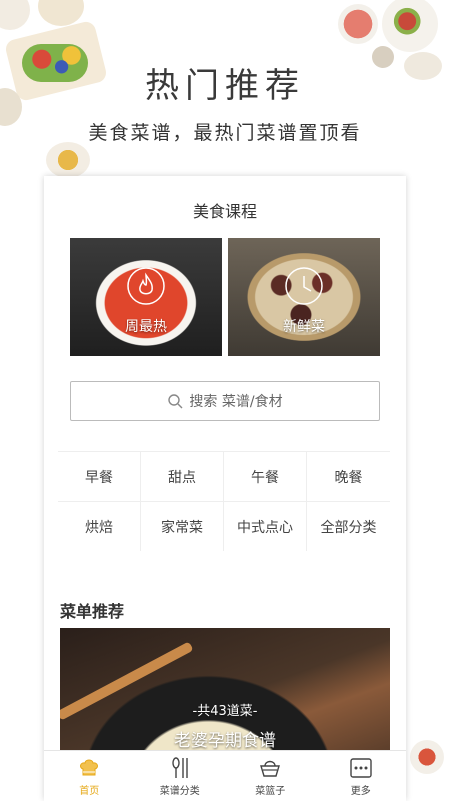 This screenshot has height=801, width=450. I want to click on tab-label: 菜谱分类, so click(179, 791).